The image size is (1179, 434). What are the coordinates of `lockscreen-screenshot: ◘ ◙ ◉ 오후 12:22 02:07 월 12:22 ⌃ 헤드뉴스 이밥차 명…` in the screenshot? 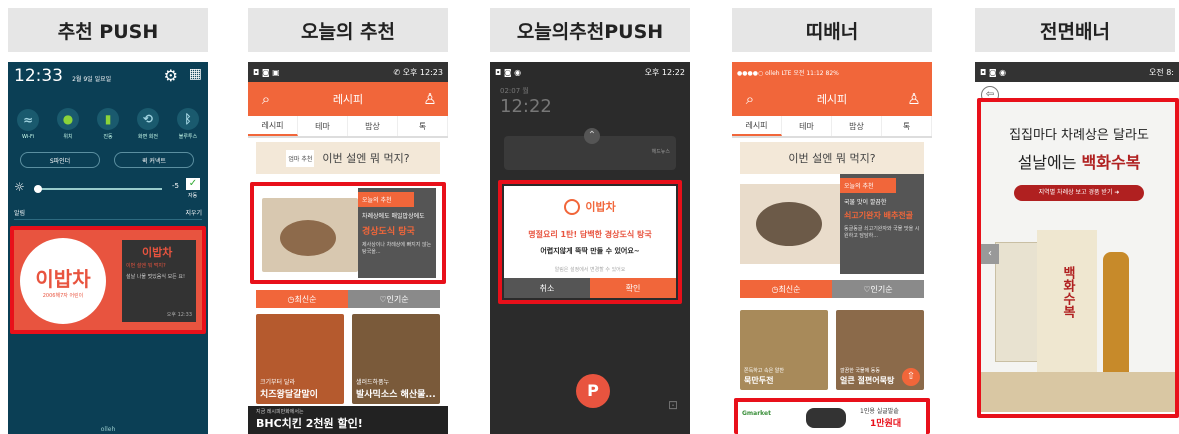 It's located at (590, 248).